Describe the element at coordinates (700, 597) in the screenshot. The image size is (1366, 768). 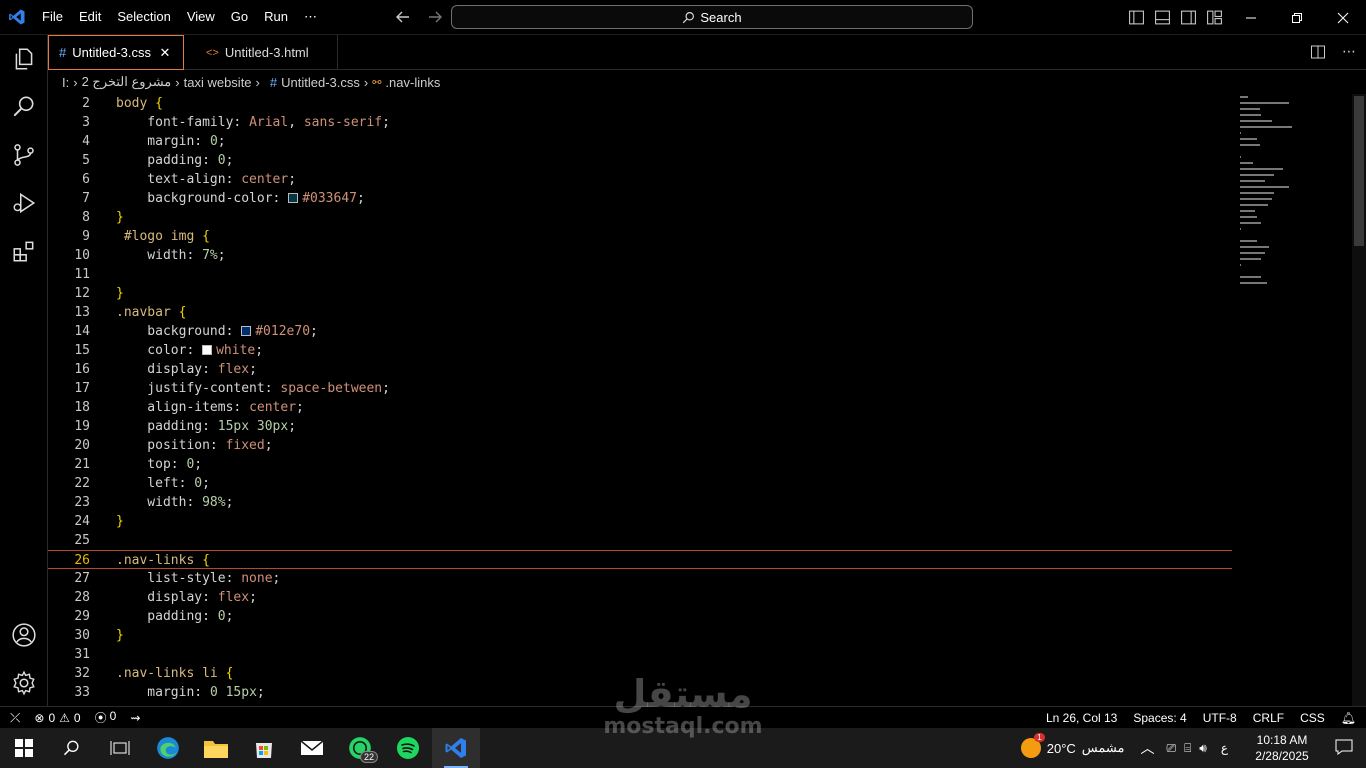
I see `code-line: 28 display: flex;` at that location.